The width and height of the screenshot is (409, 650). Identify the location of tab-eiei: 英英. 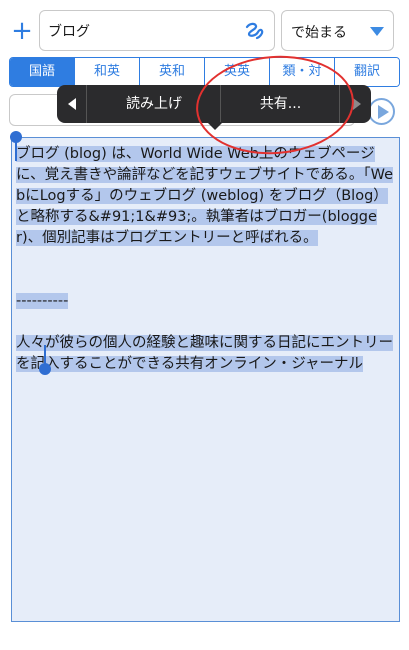
(237, 72).